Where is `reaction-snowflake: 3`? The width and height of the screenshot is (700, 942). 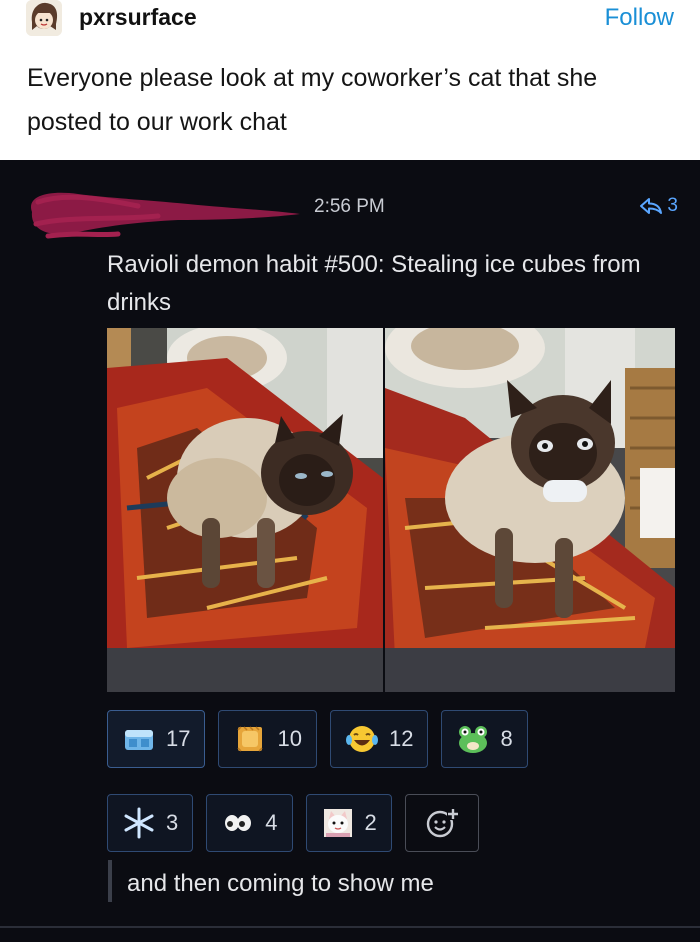
reaction-snowflake: 3 is located at coordinates (150, 823).